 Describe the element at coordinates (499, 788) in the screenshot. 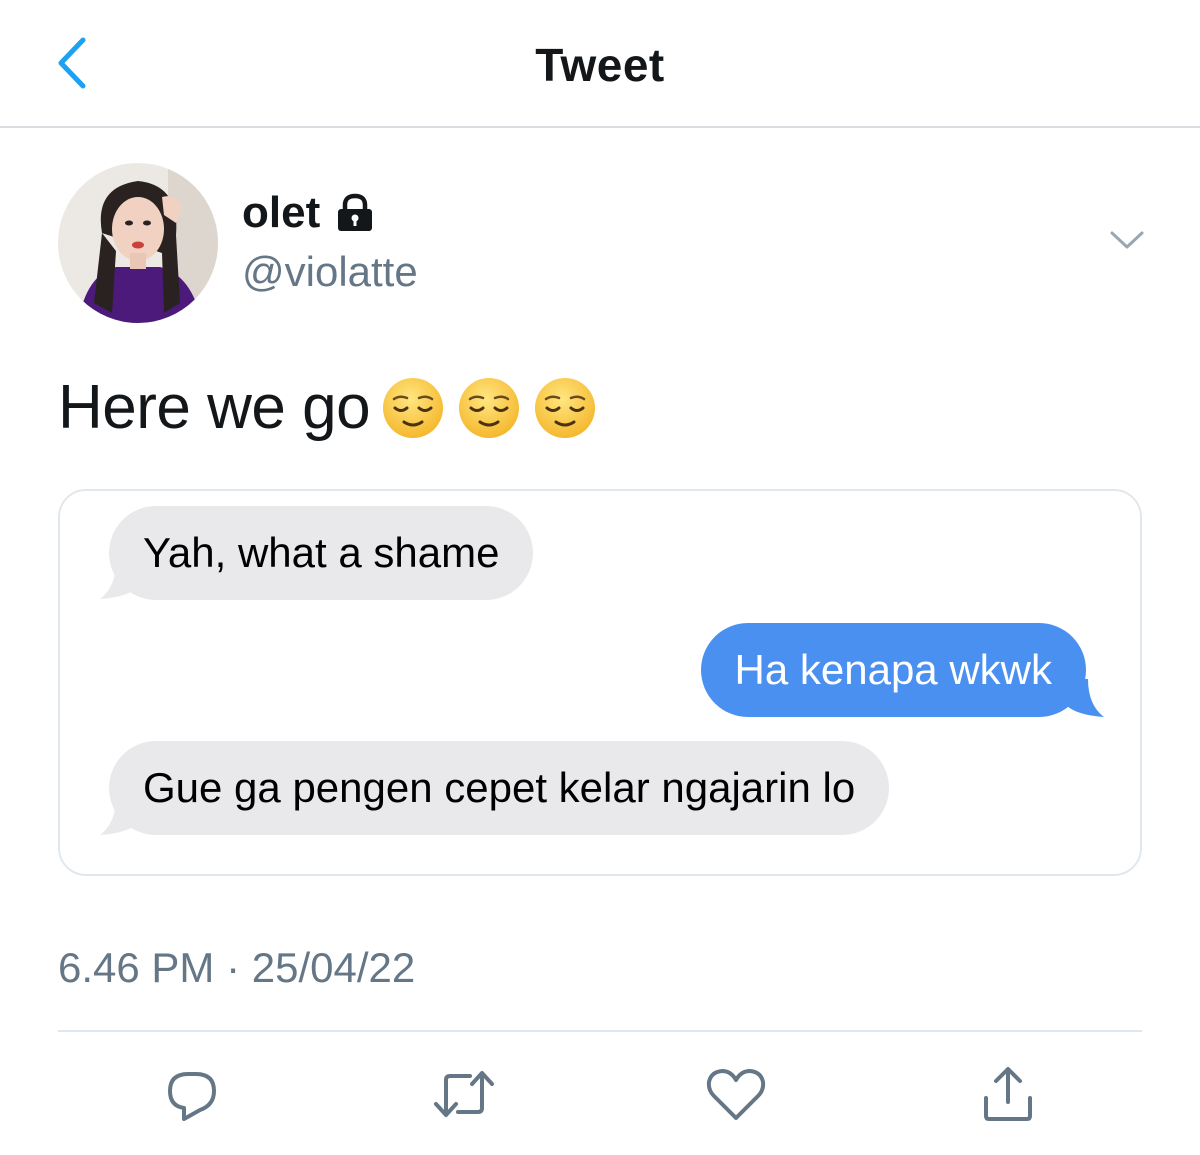

I see `chat-message-incoming: Gue ga pengen cepet kelar ngajarin lo` at that location.